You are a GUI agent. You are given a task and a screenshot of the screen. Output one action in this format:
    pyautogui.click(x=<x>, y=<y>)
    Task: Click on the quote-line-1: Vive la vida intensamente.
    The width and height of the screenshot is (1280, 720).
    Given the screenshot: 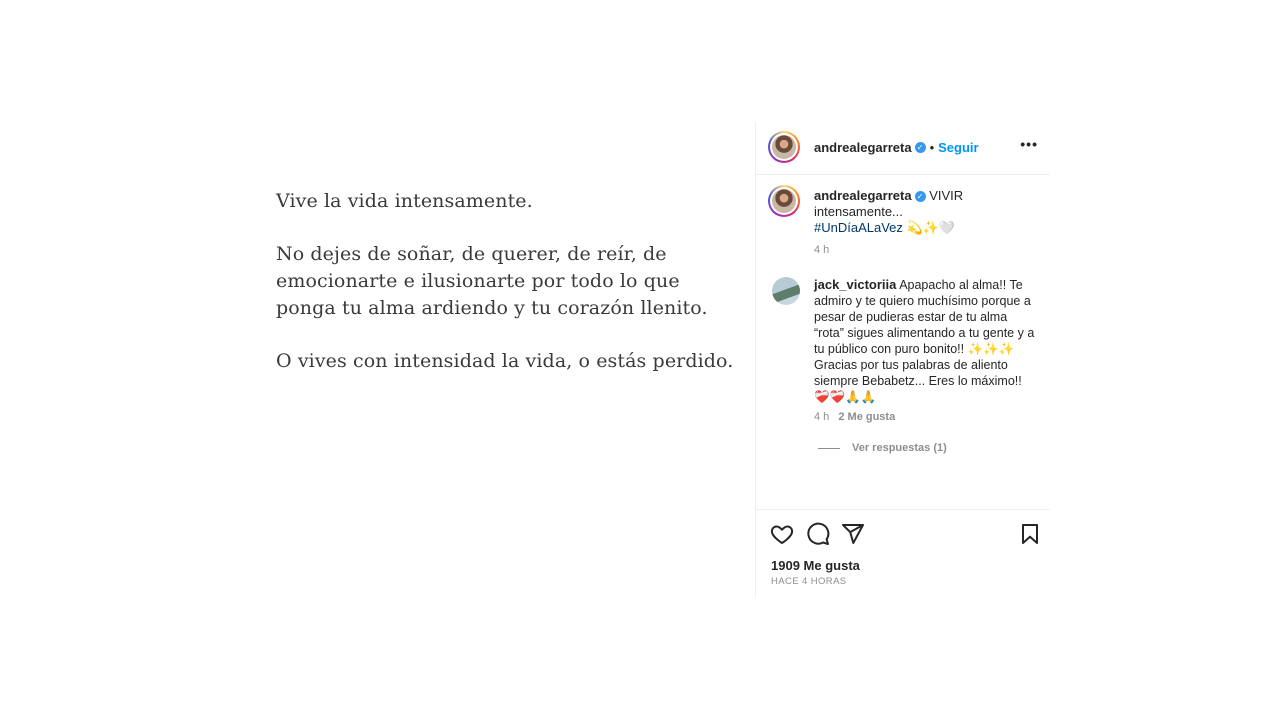 What is the action you would take?
    pyautogui.click(x=404, y=201)
    